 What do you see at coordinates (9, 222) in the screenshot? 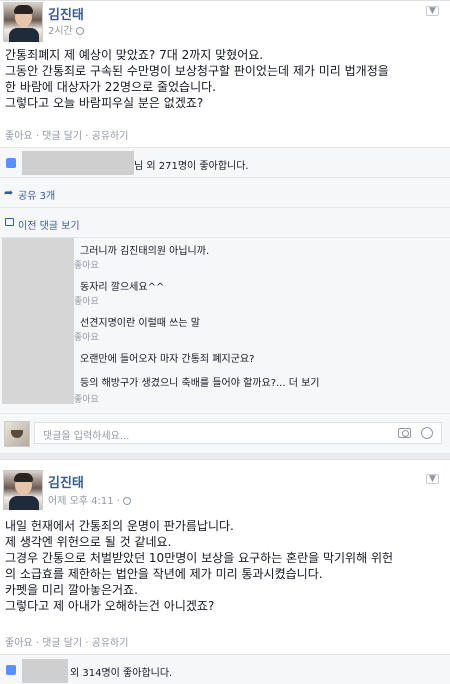
I see `comment-bubble-icon` at bounding box center [9, 222].